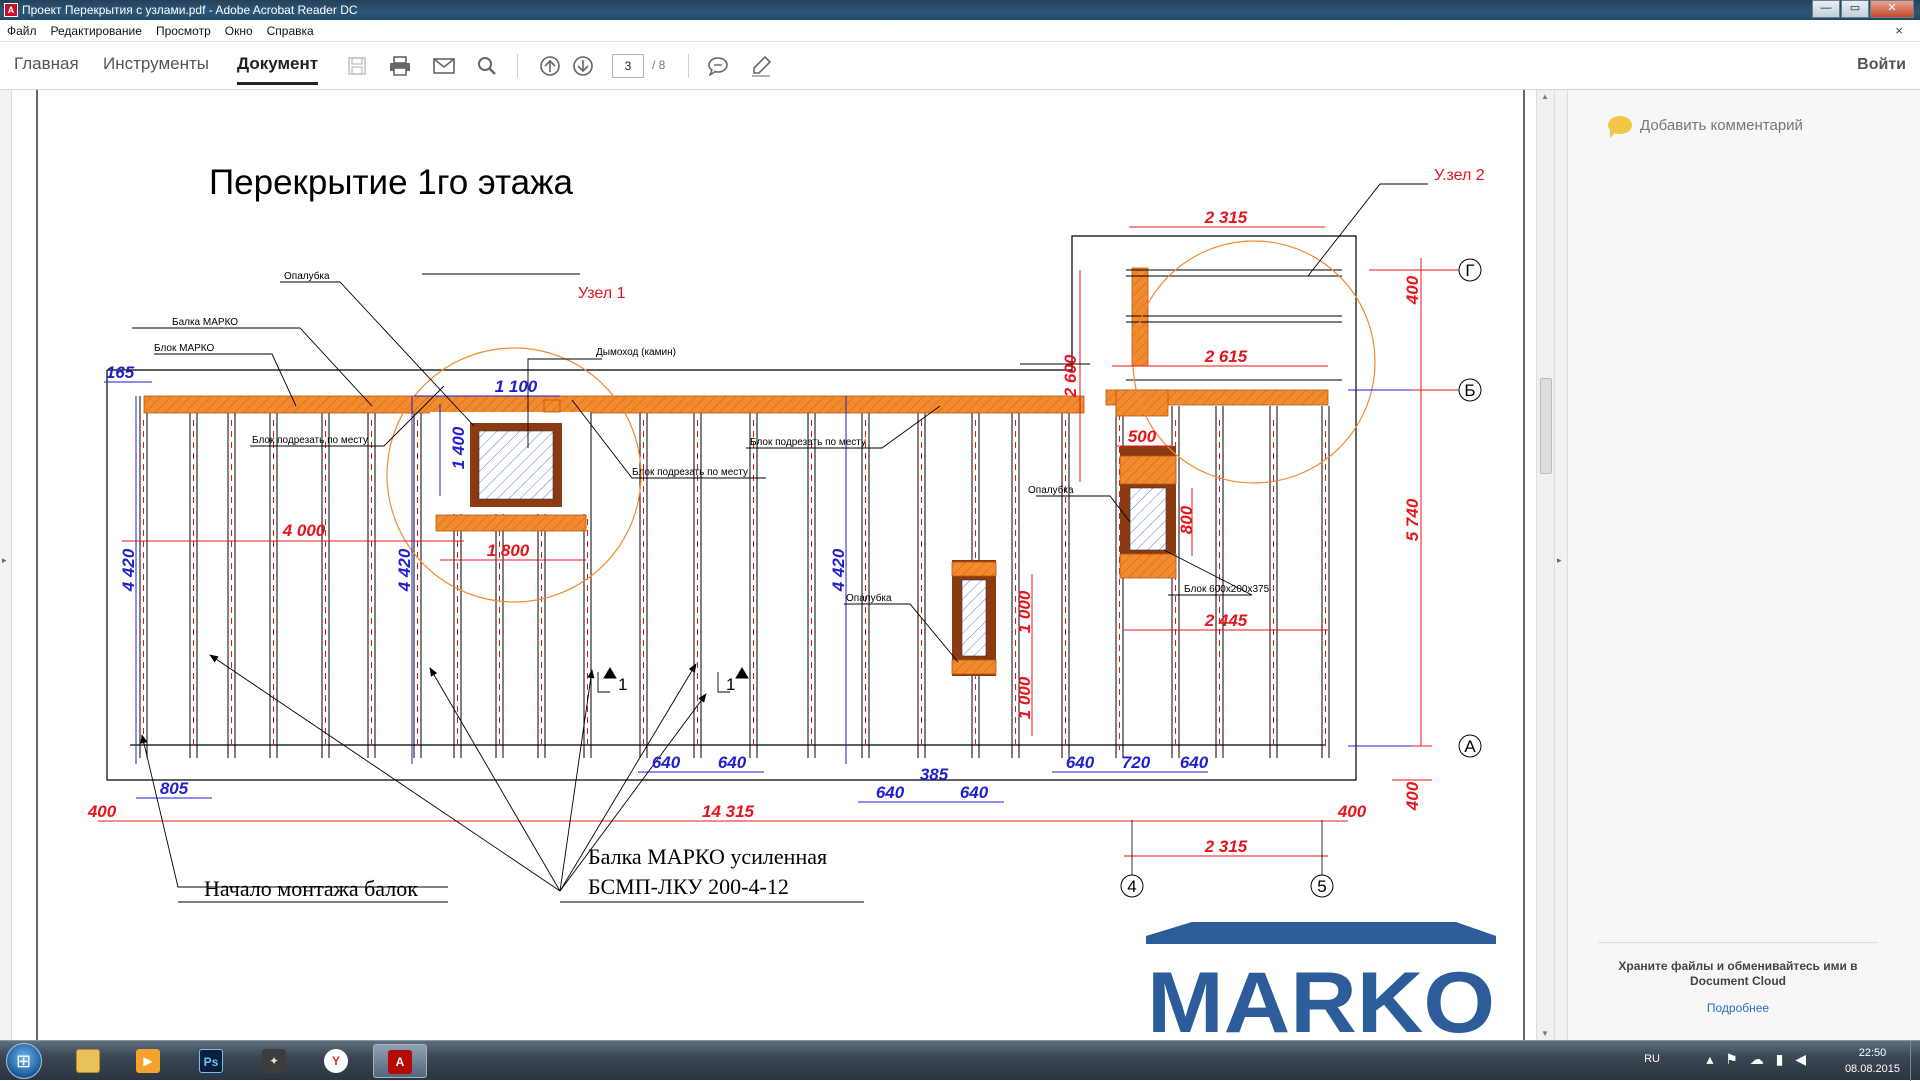 Image resolution: width=1920 pixels, height=1081 pixels. I want to click on email-icon, so click(444, 66).